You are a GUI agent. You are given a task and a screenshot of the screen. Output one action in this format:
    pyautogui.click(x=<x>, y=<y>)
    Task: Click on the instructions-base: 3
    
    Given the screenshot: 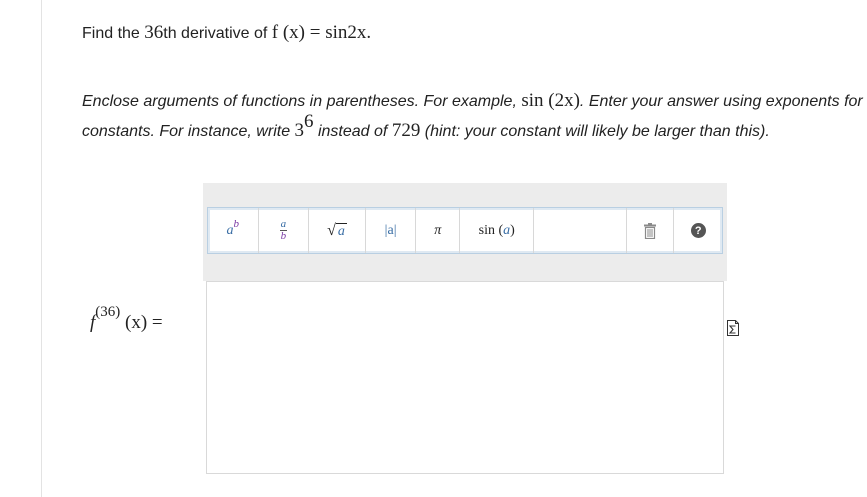 What is the action you would take?
    pyautogui.click(x=299, y=130)
    